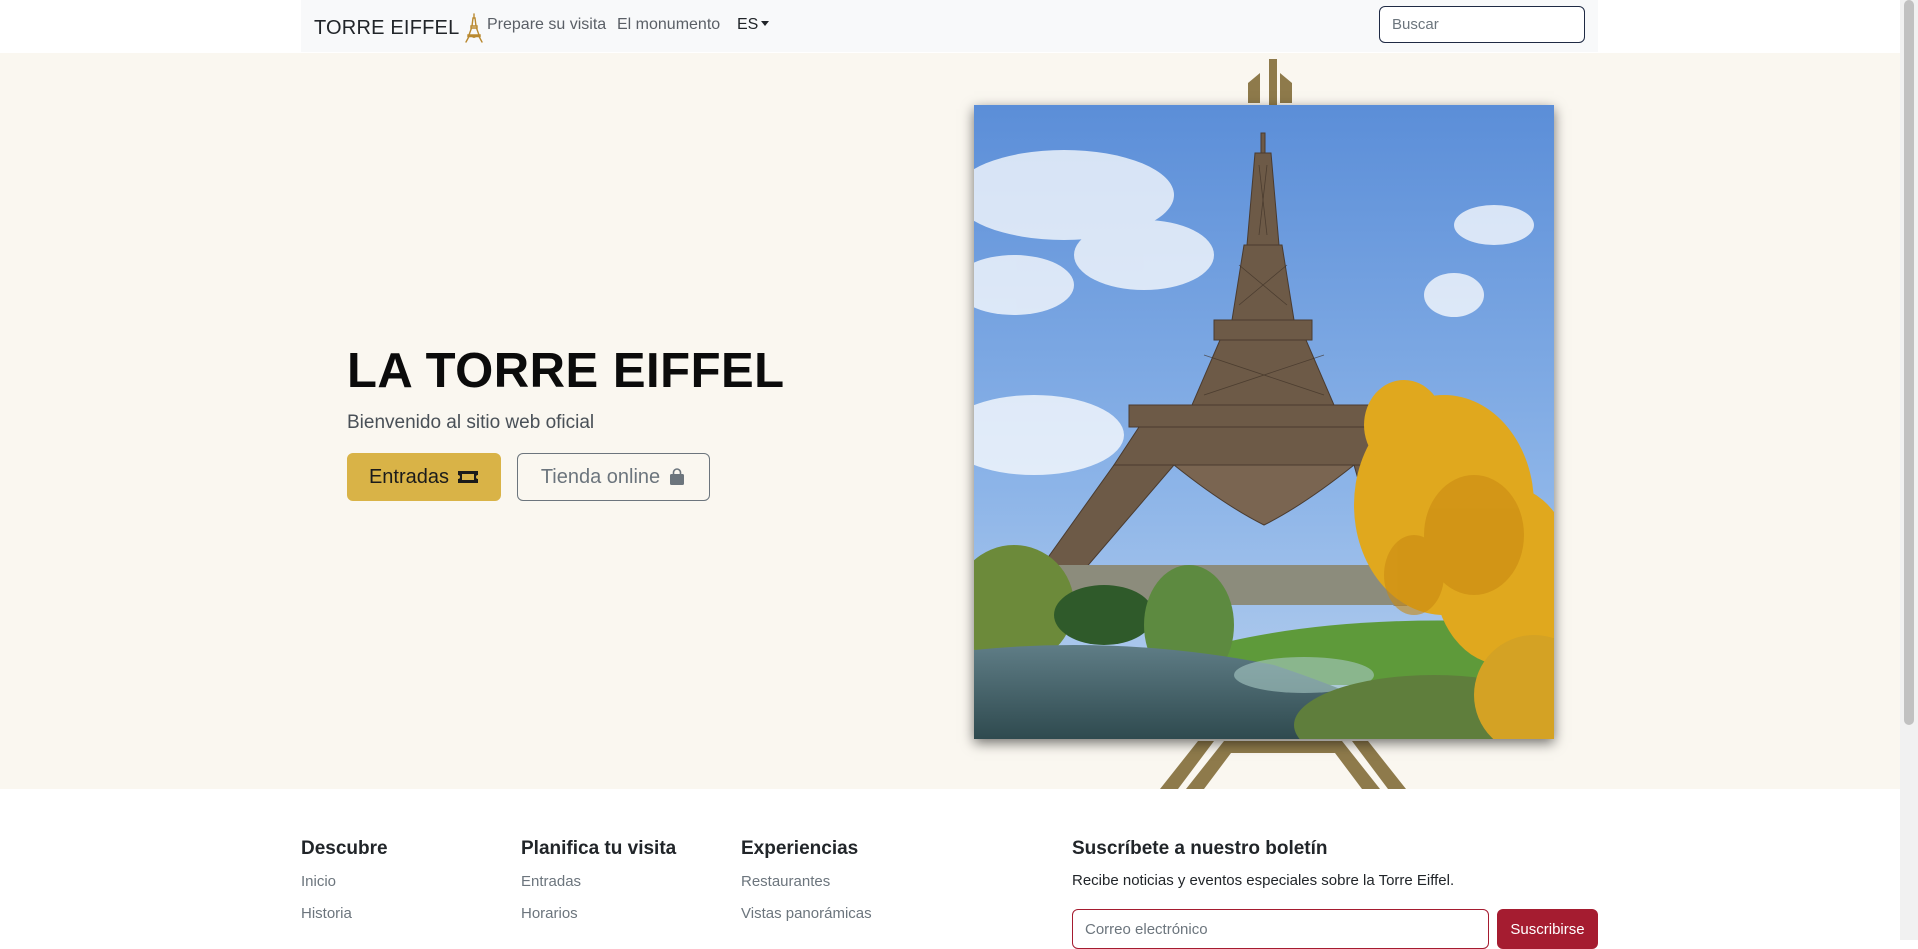 This screenshot has height=949, width=1918. What do you see at coordinates (600, 476) in the screenshot?
I see `online-shop-button-label: Tienda online` at bounding box center [600, 476].